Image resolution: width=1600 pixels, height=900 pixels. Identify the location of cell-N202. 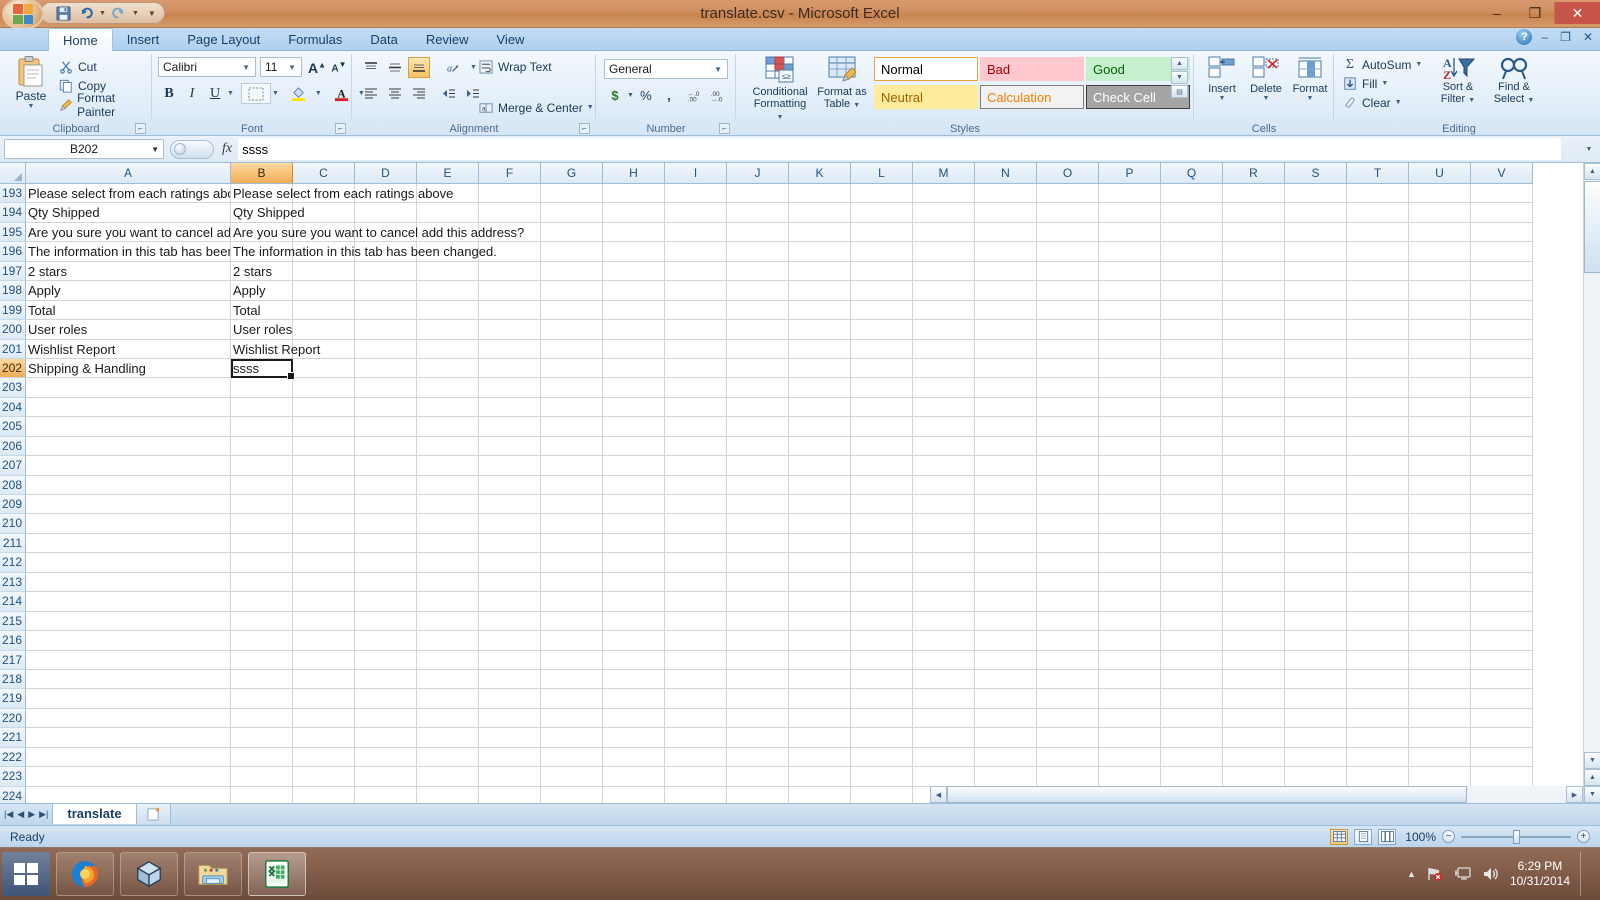
(1006, 368).